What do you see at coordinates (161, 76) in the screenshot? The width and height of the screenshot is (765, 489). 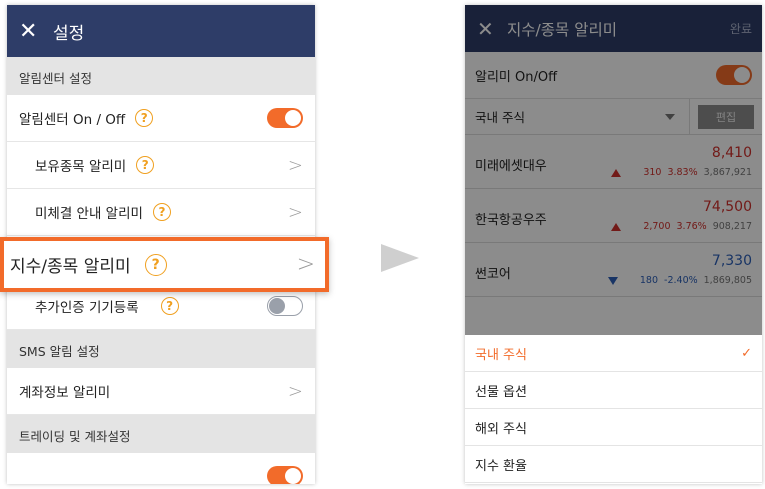 I see `section-alarm-center: 알림센터 설정` at bounding box center [161, 76].